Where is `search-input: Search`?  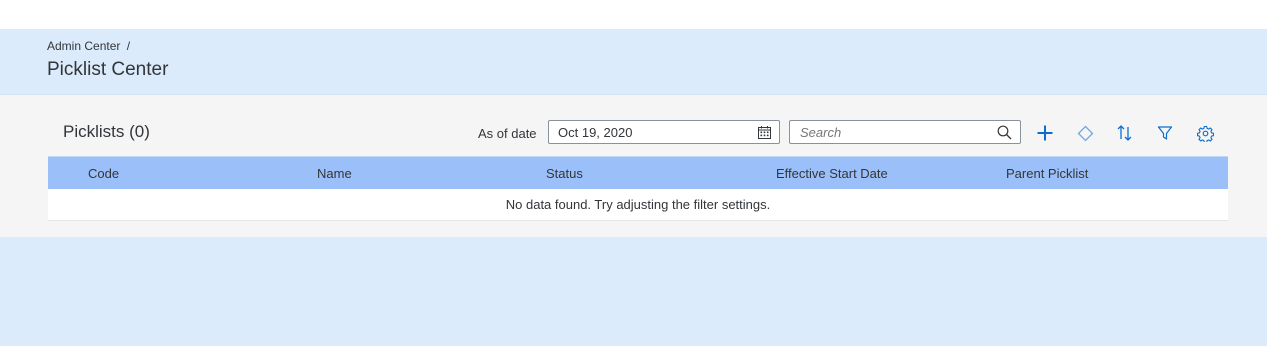
search-input: Search is located at coordinates (905, 132).